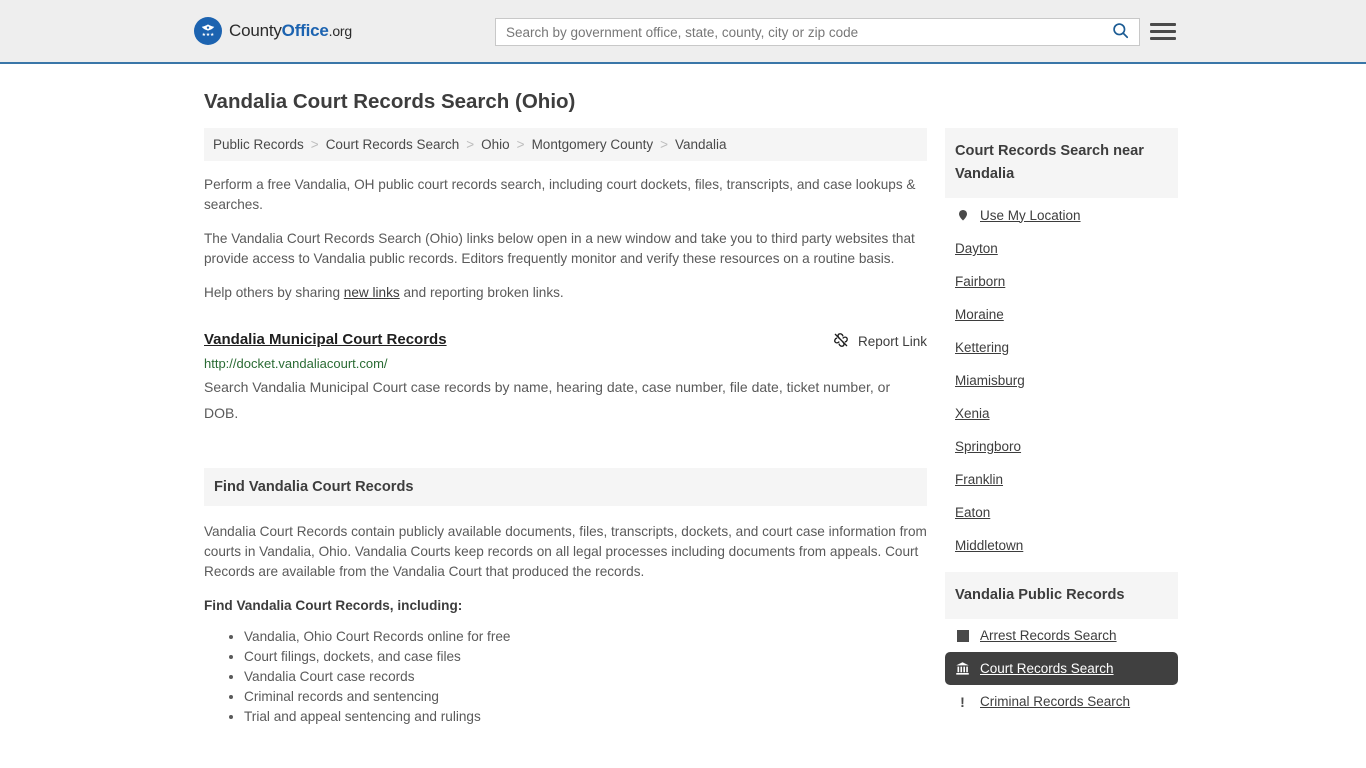 The image size is (1366, 768). I want to click on sidebar-item-arrest-records-search: Arrest Records Search, so click(1061, 635).